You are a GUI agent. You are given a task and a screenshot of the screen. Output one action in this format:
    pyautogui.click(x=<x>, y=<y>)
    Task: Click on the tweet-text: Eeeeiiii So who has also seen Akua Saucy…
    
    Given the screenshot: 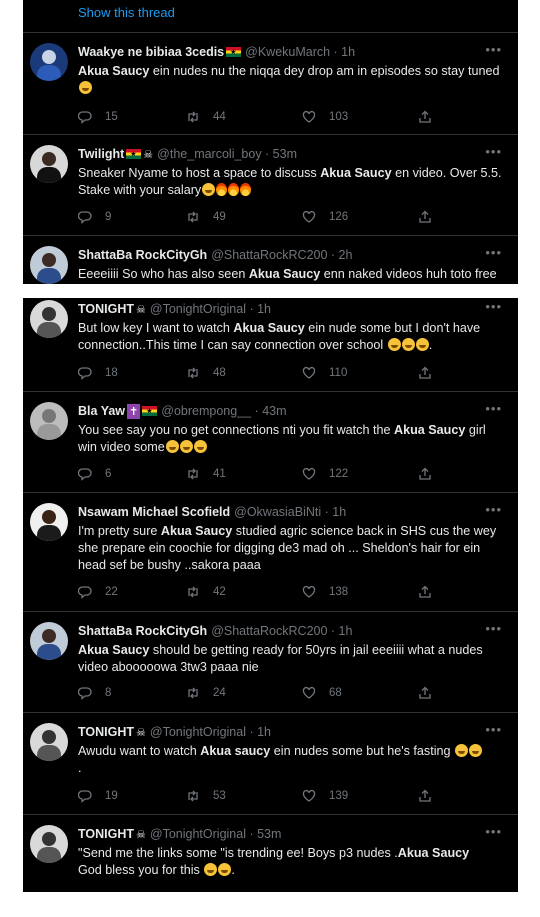 What is the action you would take?
    pyautogui.click(x=290, y=275)
    